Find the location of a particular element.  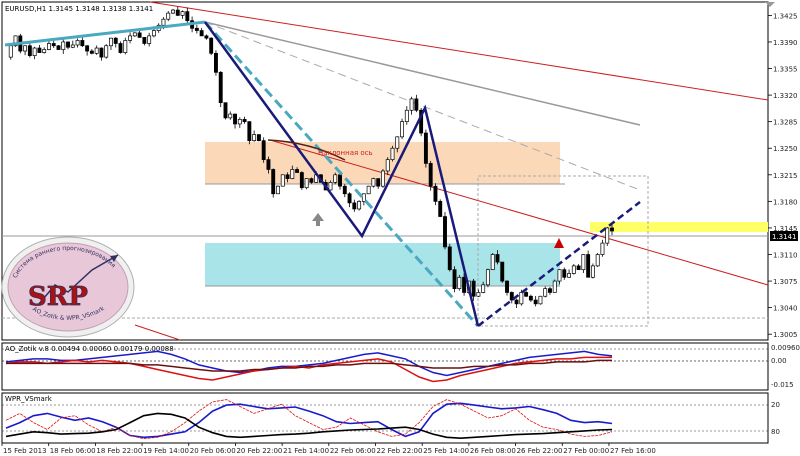

y-tick-label: 1.3110 is located at coordinates (785, 256).